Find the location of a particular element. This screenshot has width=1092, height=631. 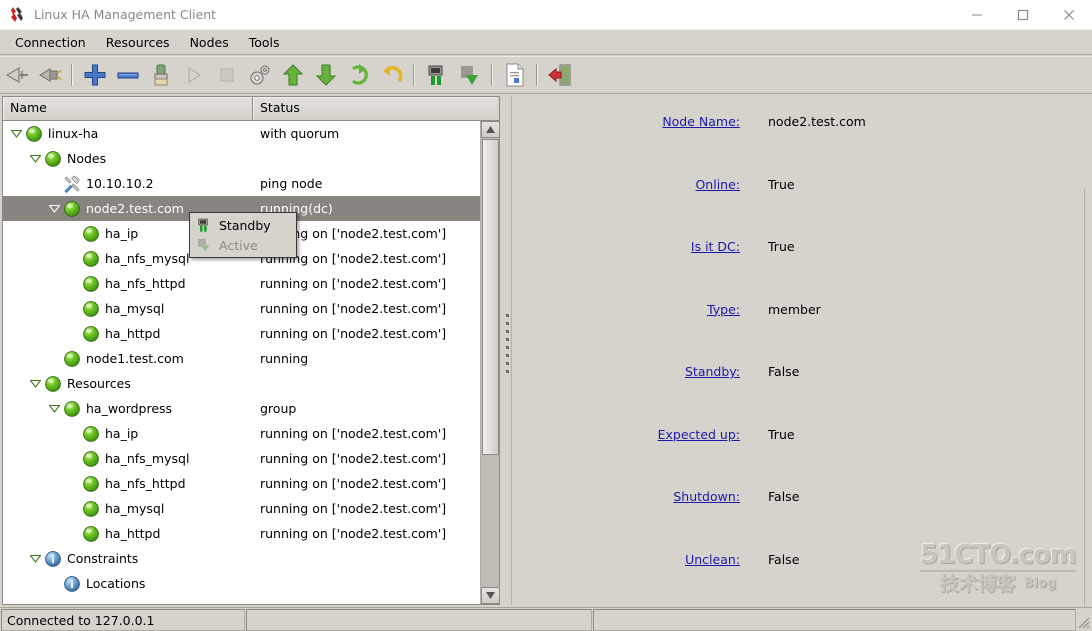

context-menu-item-active: Active is located at coordinates (243, 245).